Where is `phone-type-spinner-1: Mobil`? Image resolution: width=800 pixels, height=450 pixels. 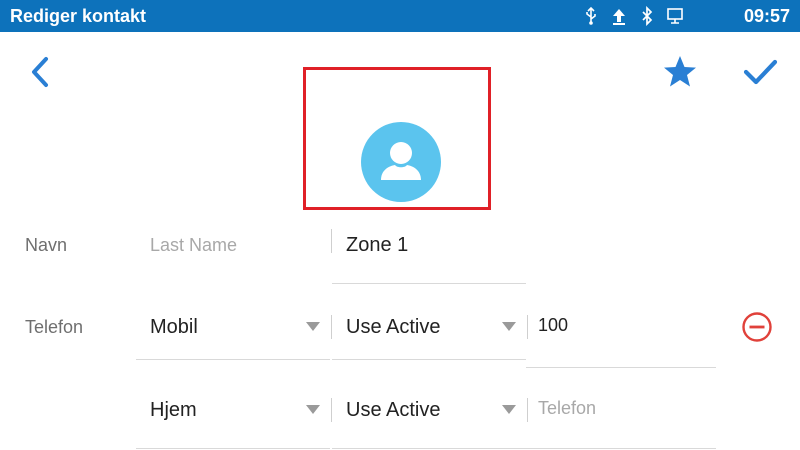
phone-type-spinner-1: Mobil is located at coordinates (233, 327).